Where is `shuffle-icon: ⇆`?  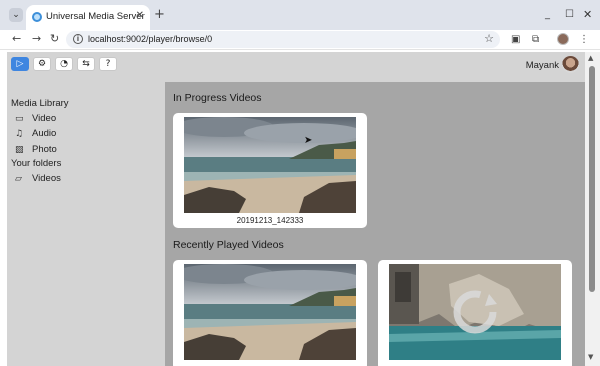
shuffle-icon: ⇆ is located at coordinates (86, 64).